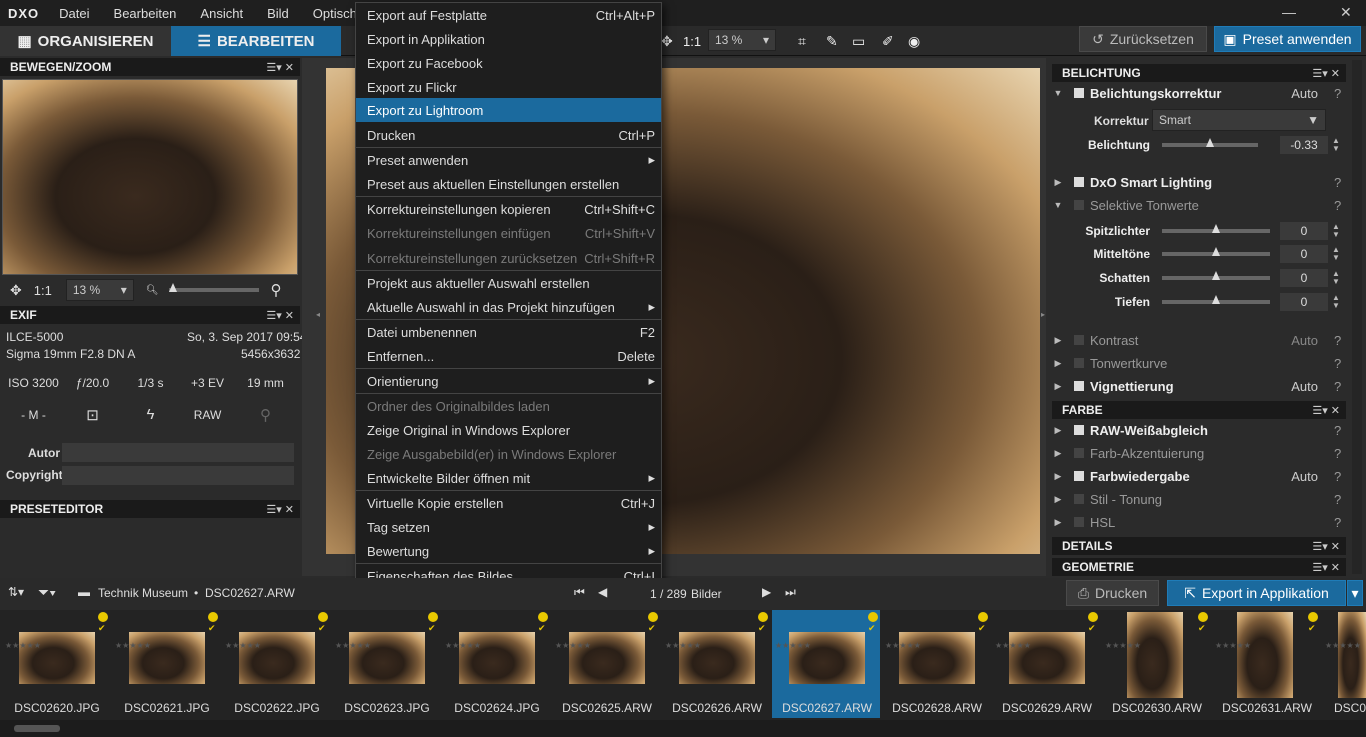  Describe the element at coordinates (178, 452) in the screenshot. I see `author-field` at that location.